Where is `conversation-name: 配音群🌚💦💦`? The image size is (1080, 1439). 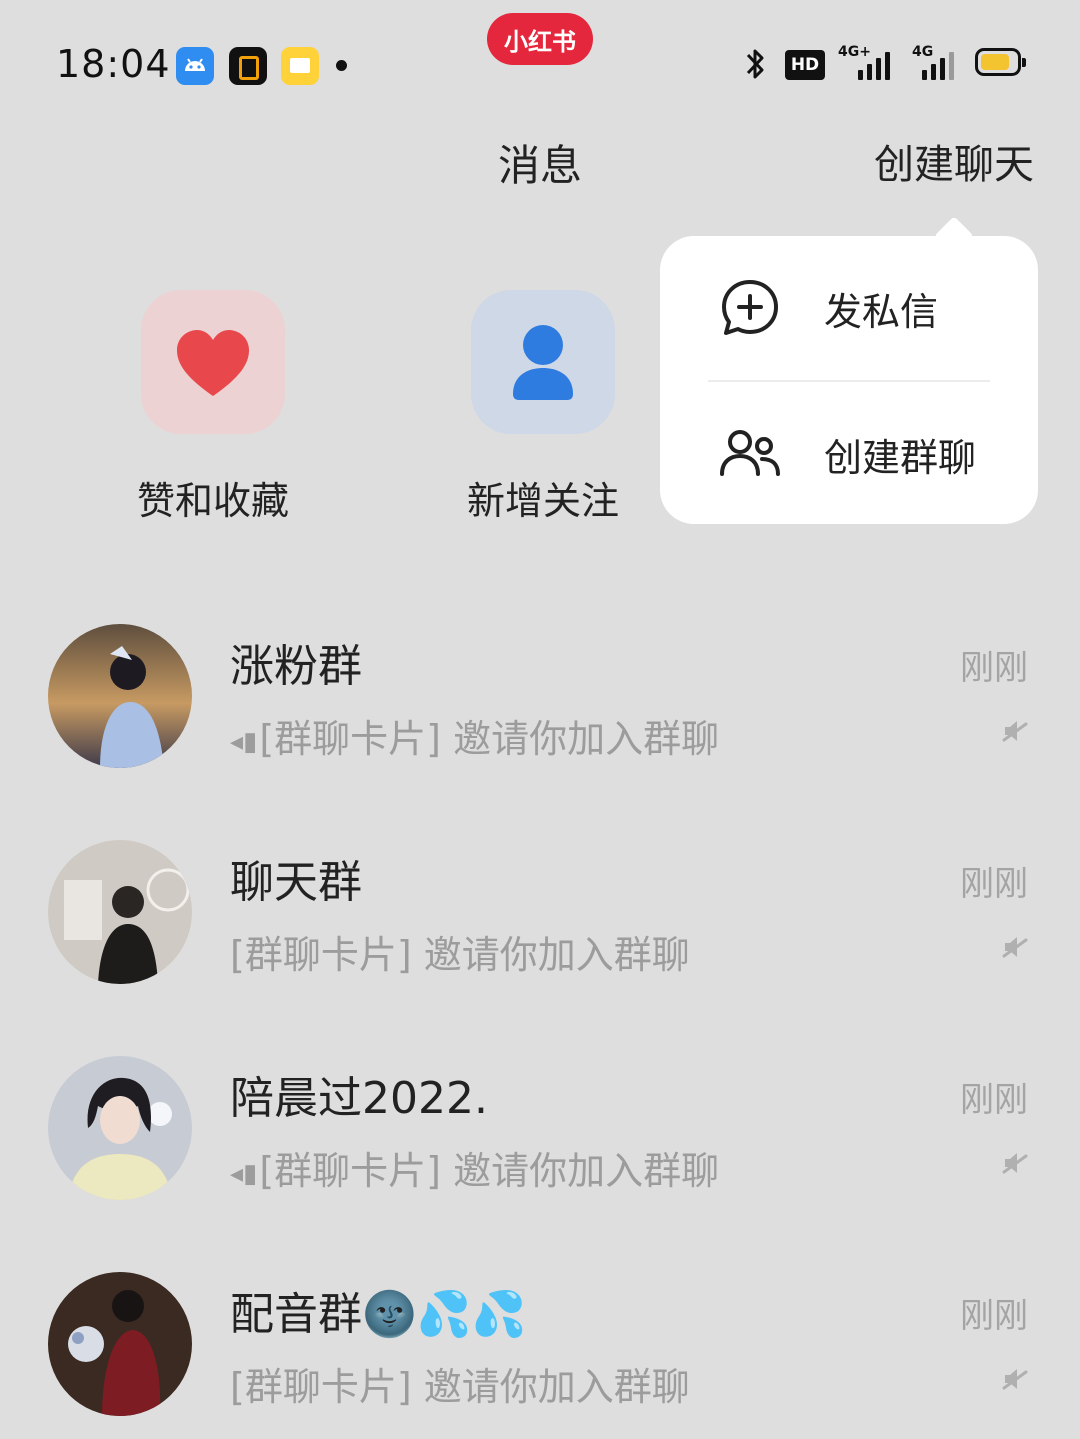
conversation-name: 配音群🌚💦💦 is located at coordinates (378, 1314).